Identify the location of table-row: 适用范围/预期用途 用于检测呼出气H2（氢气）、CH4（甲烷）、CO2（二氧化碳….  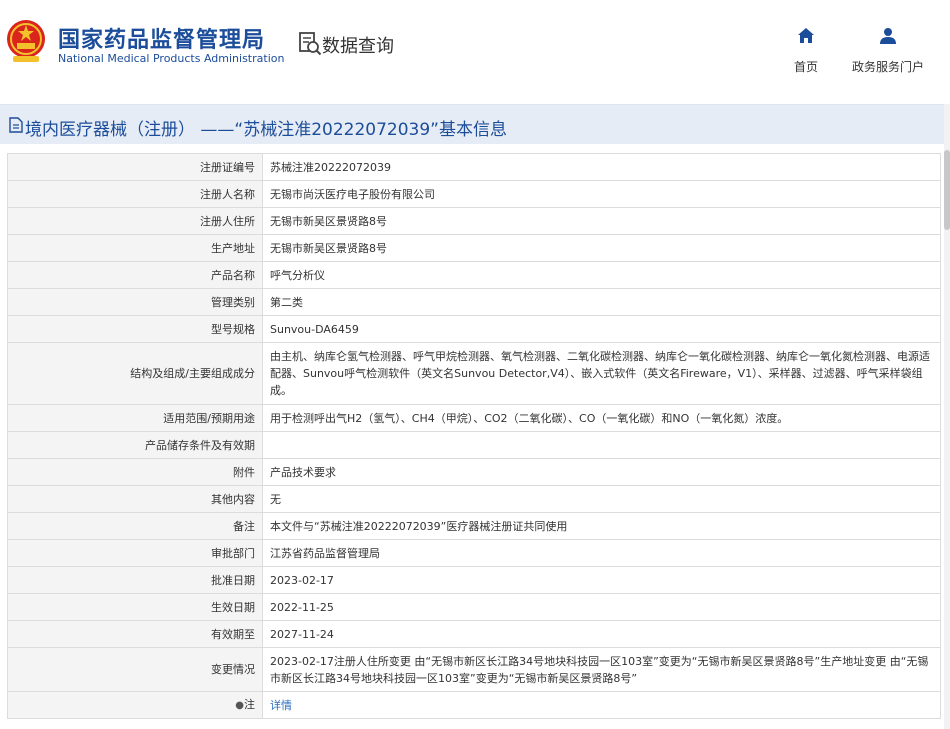
(474, 418).